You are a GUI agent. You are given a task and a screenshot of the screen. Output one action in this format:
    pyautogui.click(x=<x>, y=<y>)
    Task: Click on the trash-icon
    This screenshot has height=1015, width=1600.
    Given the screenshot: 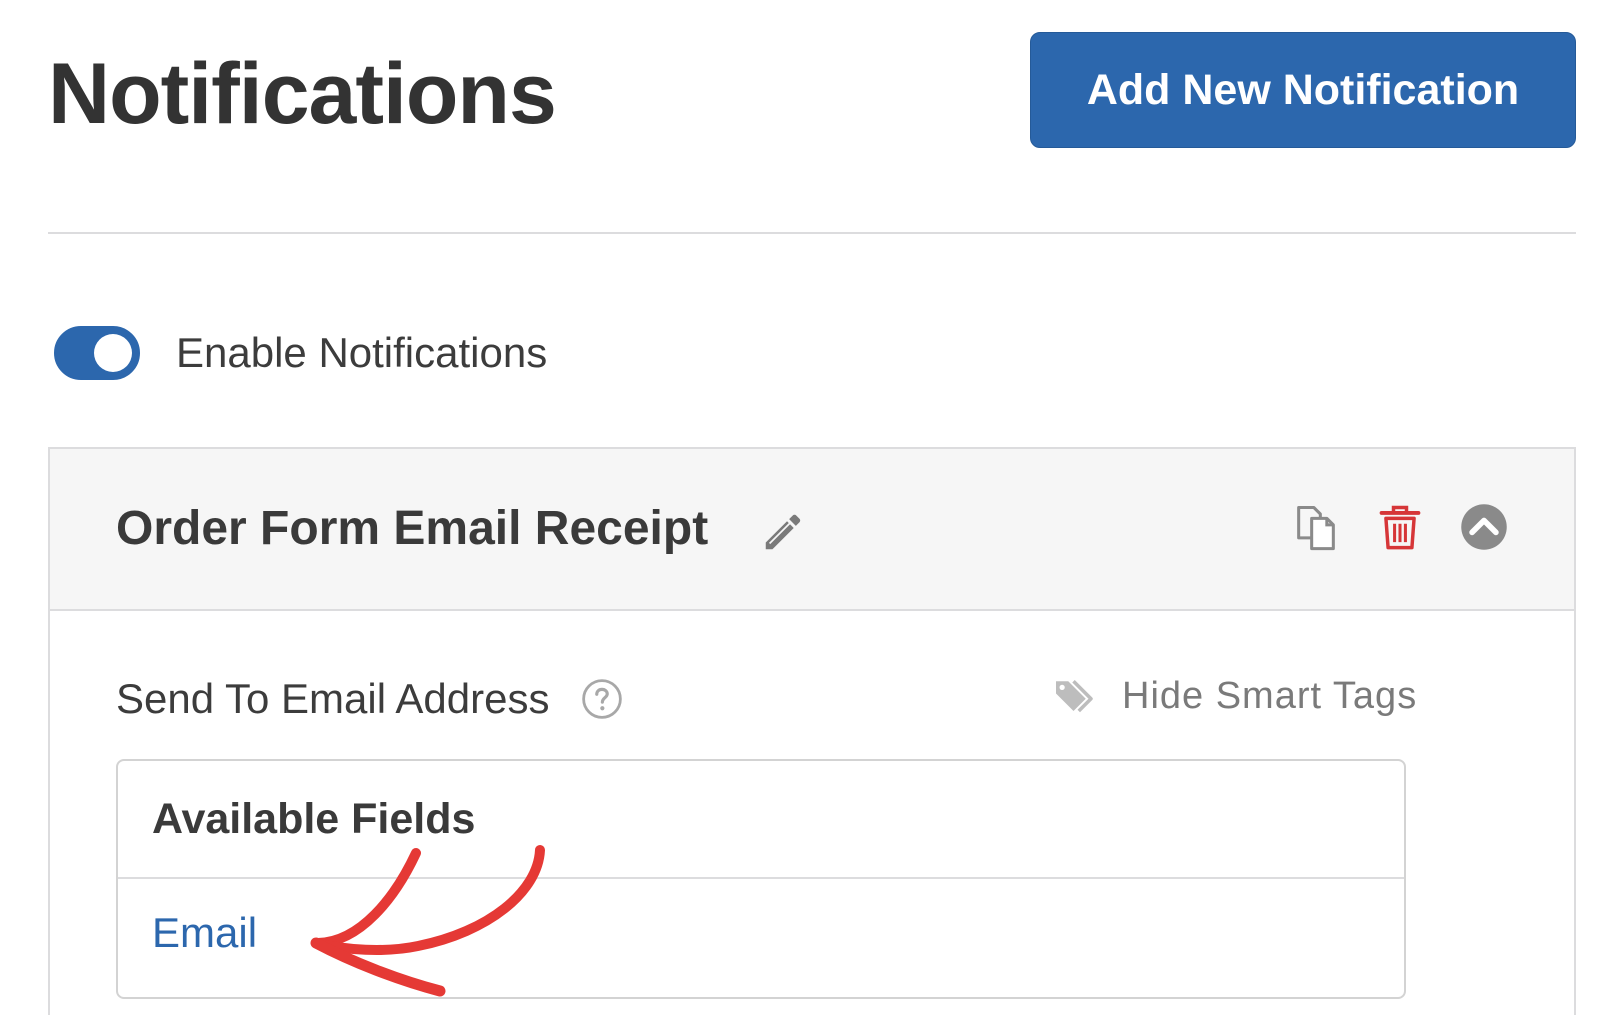 What is the action you would take?
    pyautogui.click(x=1400, y=527)
    